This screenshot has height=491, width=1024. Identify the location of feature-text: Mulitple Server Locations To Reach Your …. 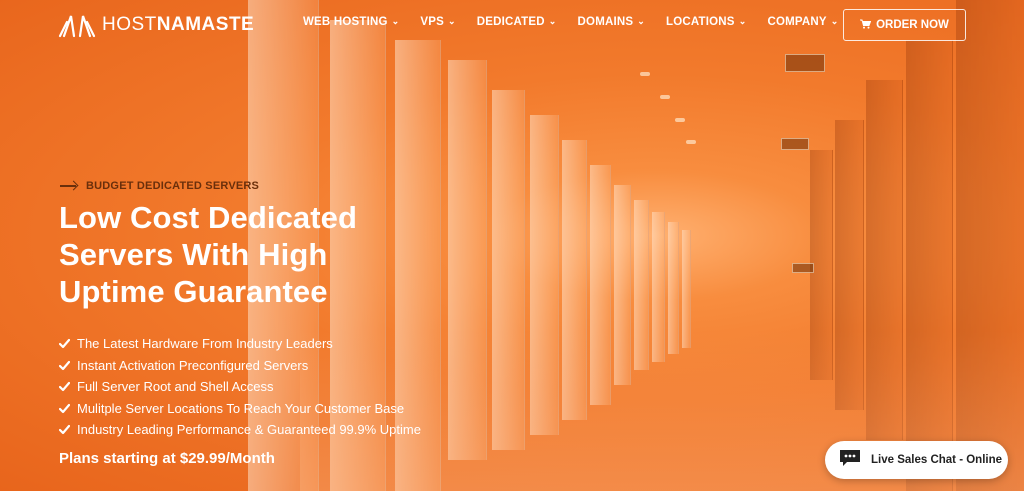
(241, 408).